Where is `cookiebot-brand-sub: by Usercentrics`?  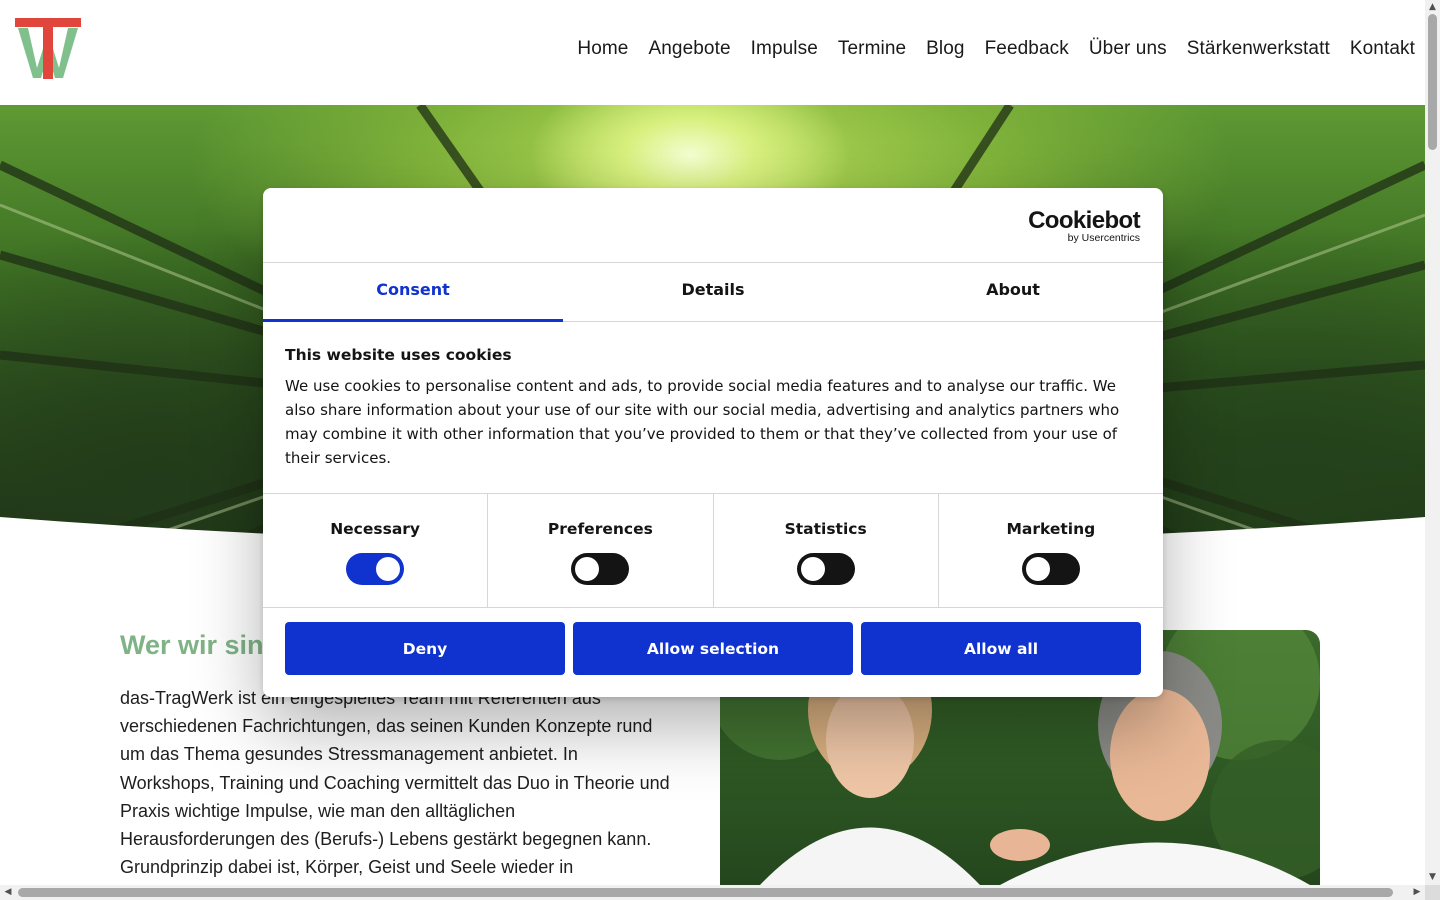
cookiebot-brand-sub: by Usercentrics is located at coordinates (1103, 238).